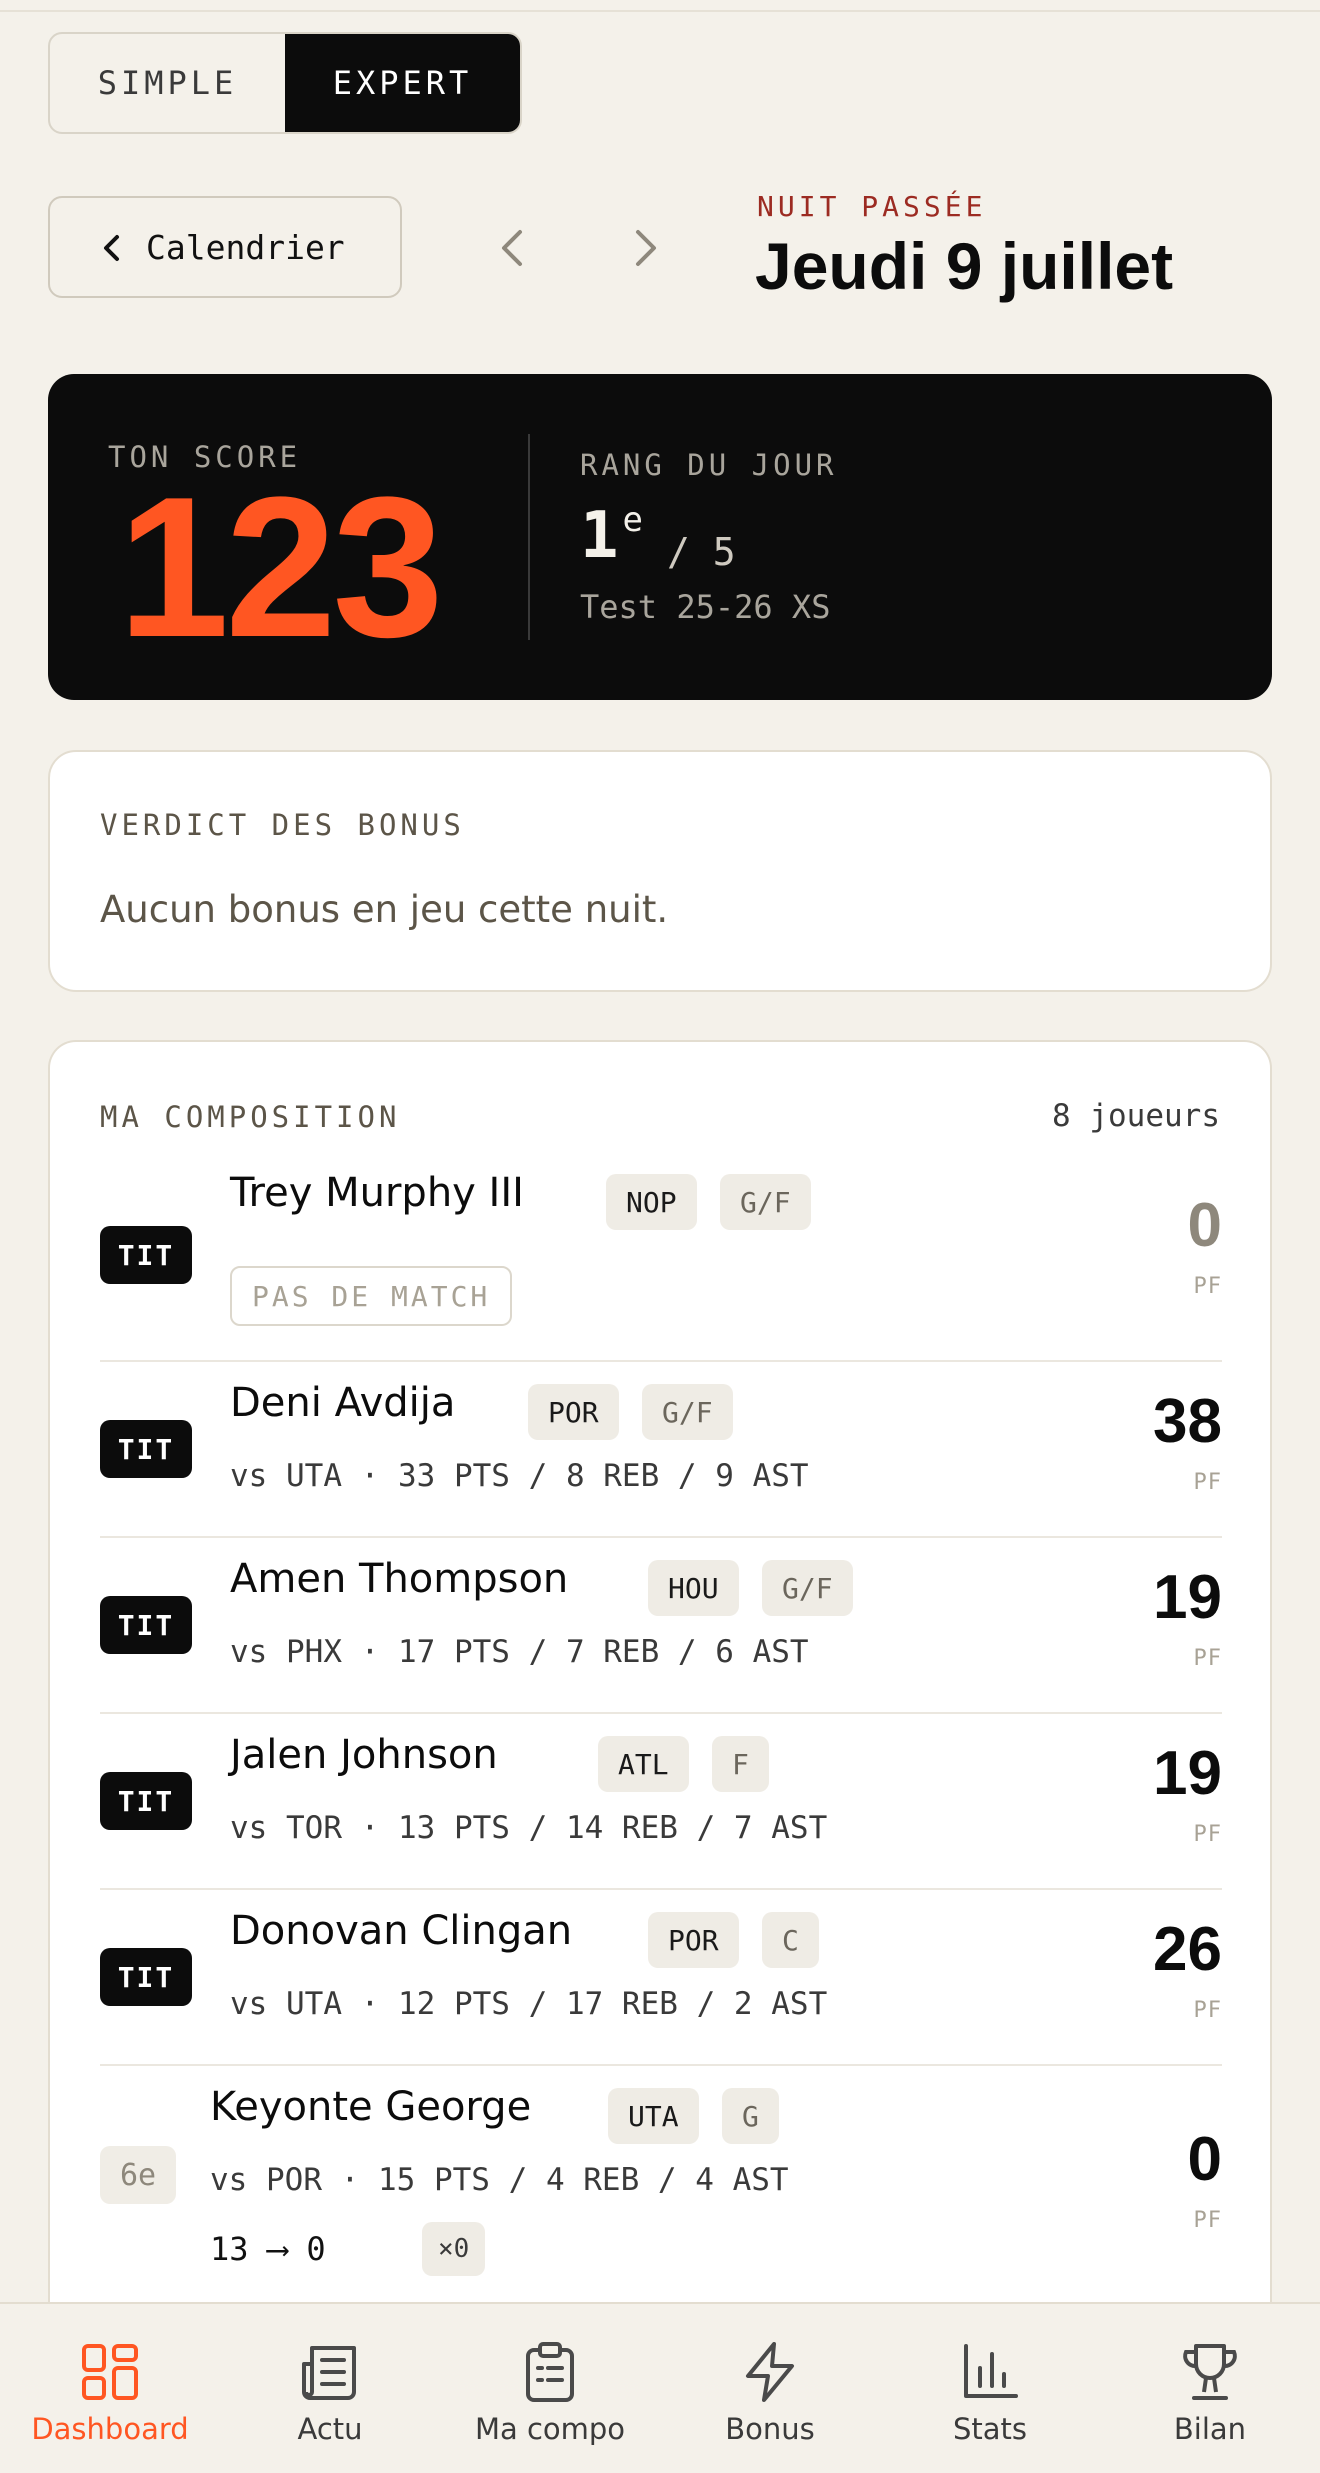  I want to click on bonus-title: VERDICT DES BONUS, so click(282, 825).